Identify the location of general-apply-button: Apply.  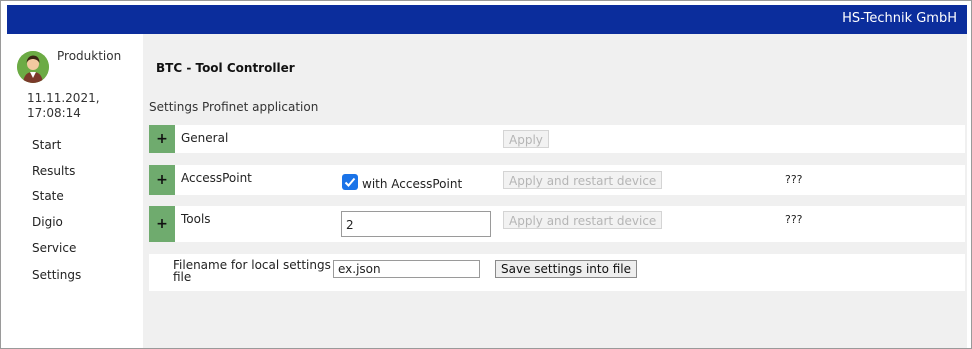
(526, 139).